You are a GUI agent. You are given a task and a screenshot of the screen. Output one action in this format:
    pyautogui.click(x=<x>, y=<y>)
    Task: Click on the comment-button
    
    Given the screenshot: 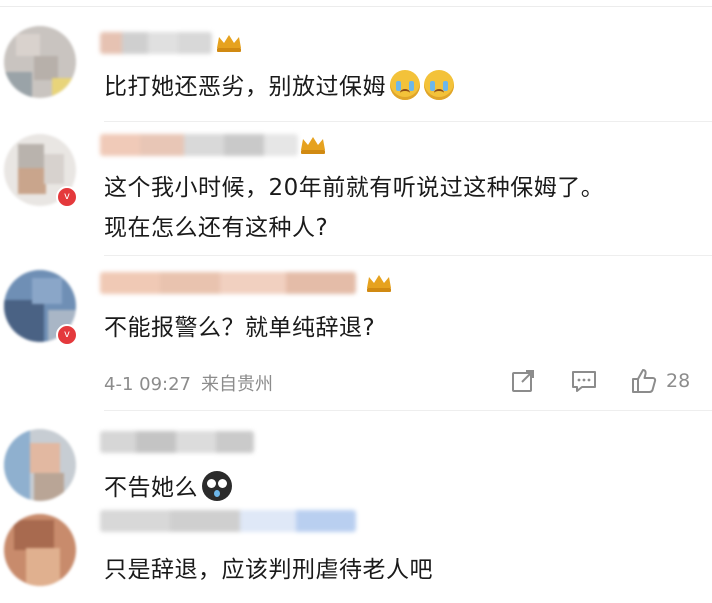 What is the action you would take?
    pyautogui.click(x=584, y=381)
    